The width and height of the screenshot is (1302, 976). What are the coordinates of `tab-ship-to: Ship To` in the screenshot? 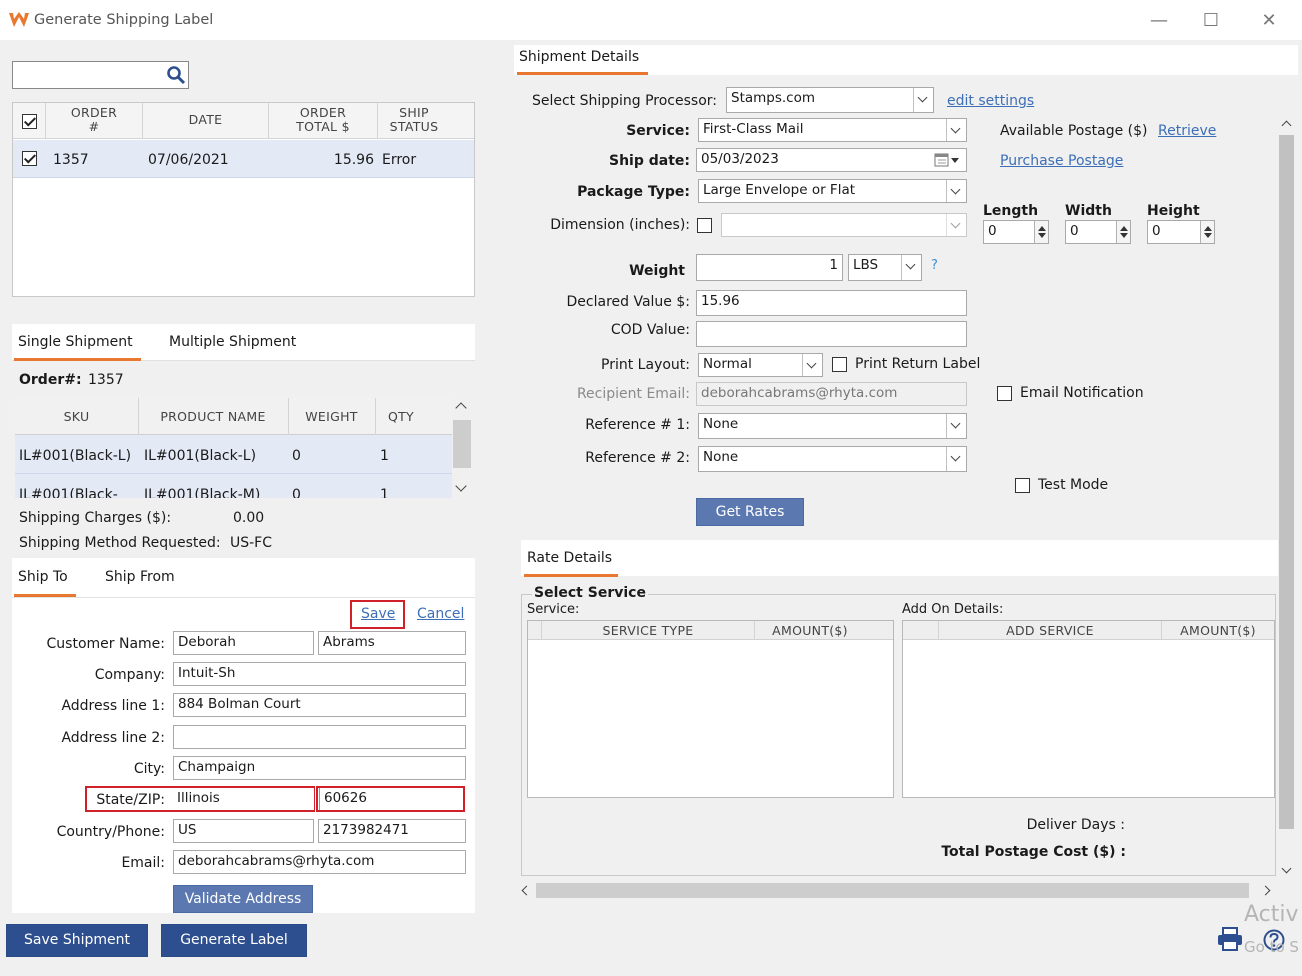 It's located at (43, 577).